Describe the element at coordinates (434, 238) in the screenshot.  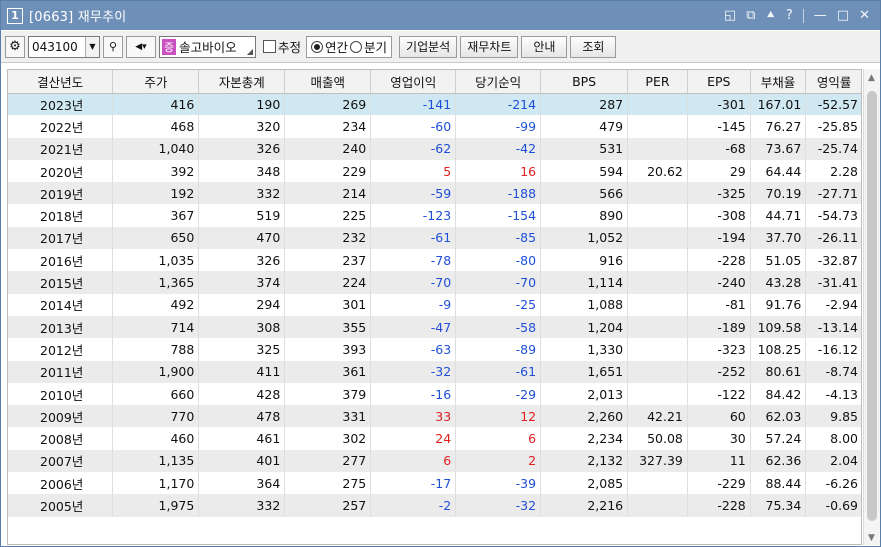
I see `table-row: 2017년 650 470 232 -61 -85 1,052 -194 37.70 -26.11` at that location.